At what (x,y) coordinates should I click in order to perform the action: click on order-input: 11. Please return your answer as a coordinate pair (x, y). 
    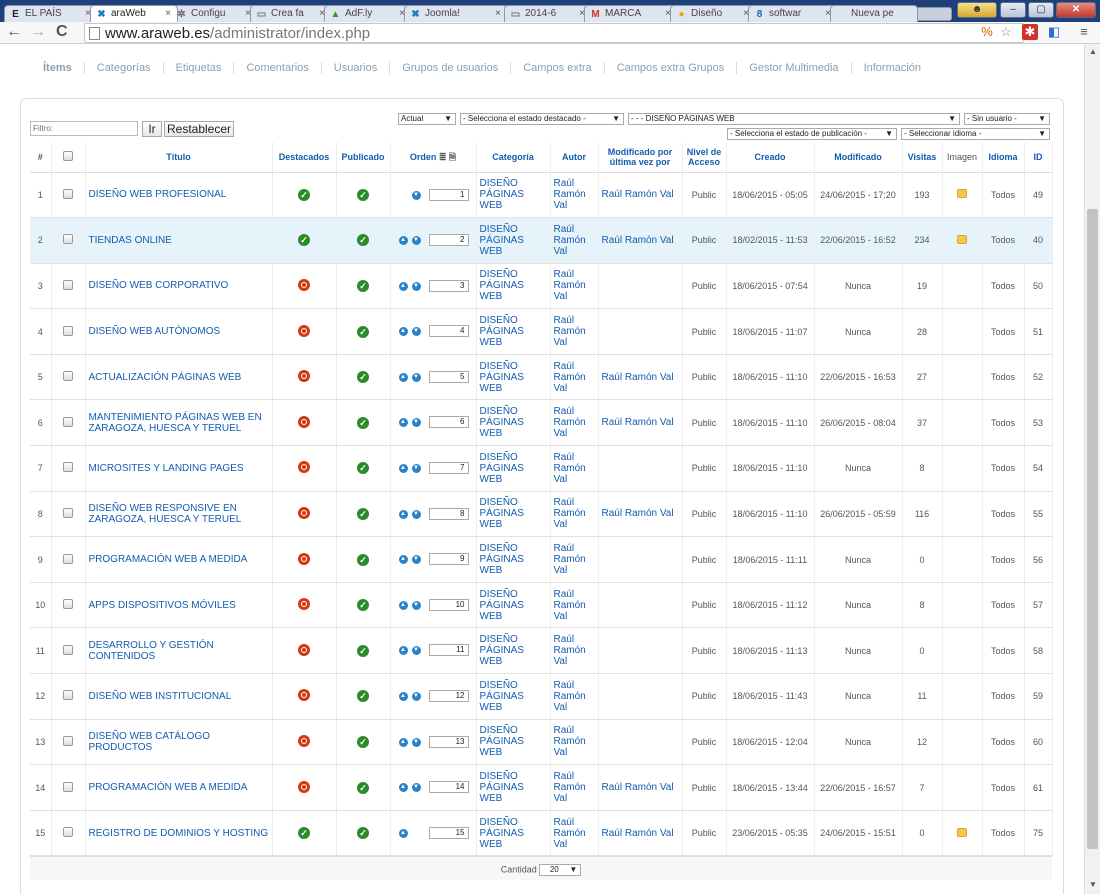
    Looking at the image, I should click on (448, 650).